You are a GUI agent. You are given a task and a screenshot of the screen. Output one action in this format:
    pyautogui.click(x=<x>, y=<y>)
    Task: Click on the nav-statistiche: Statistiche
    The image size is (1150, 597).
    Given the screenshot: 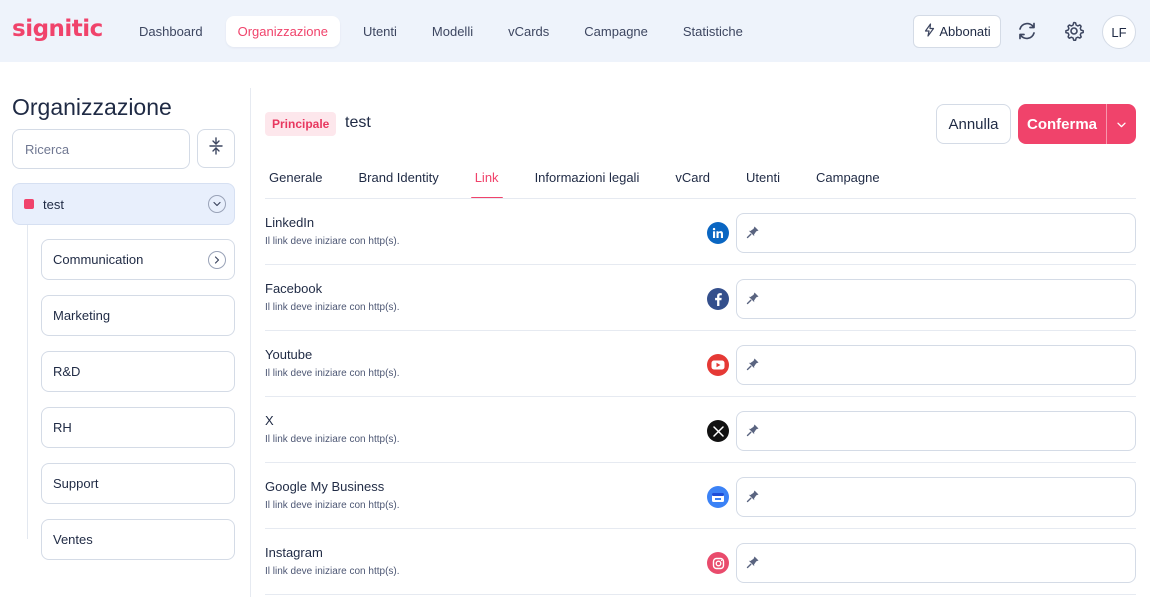 What is the action you would take?
    pyautogui.click(x=713, y=31)
    